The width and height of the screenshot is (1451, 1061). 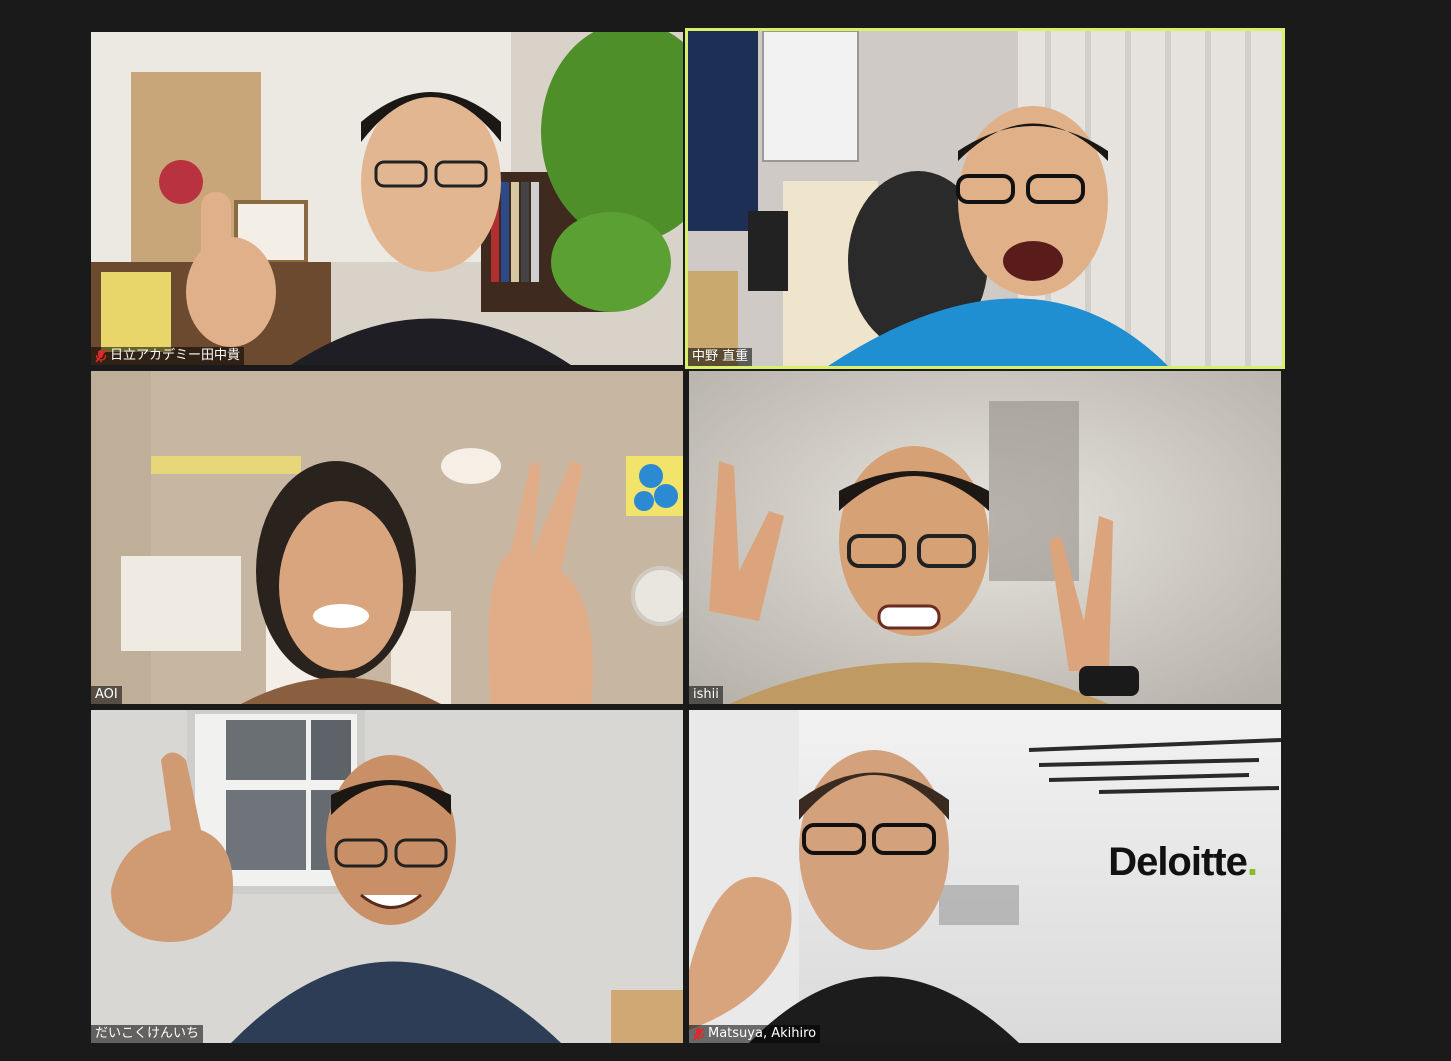 I want to click on participant-nametag-3: AOI, so click(x=106, y=695).